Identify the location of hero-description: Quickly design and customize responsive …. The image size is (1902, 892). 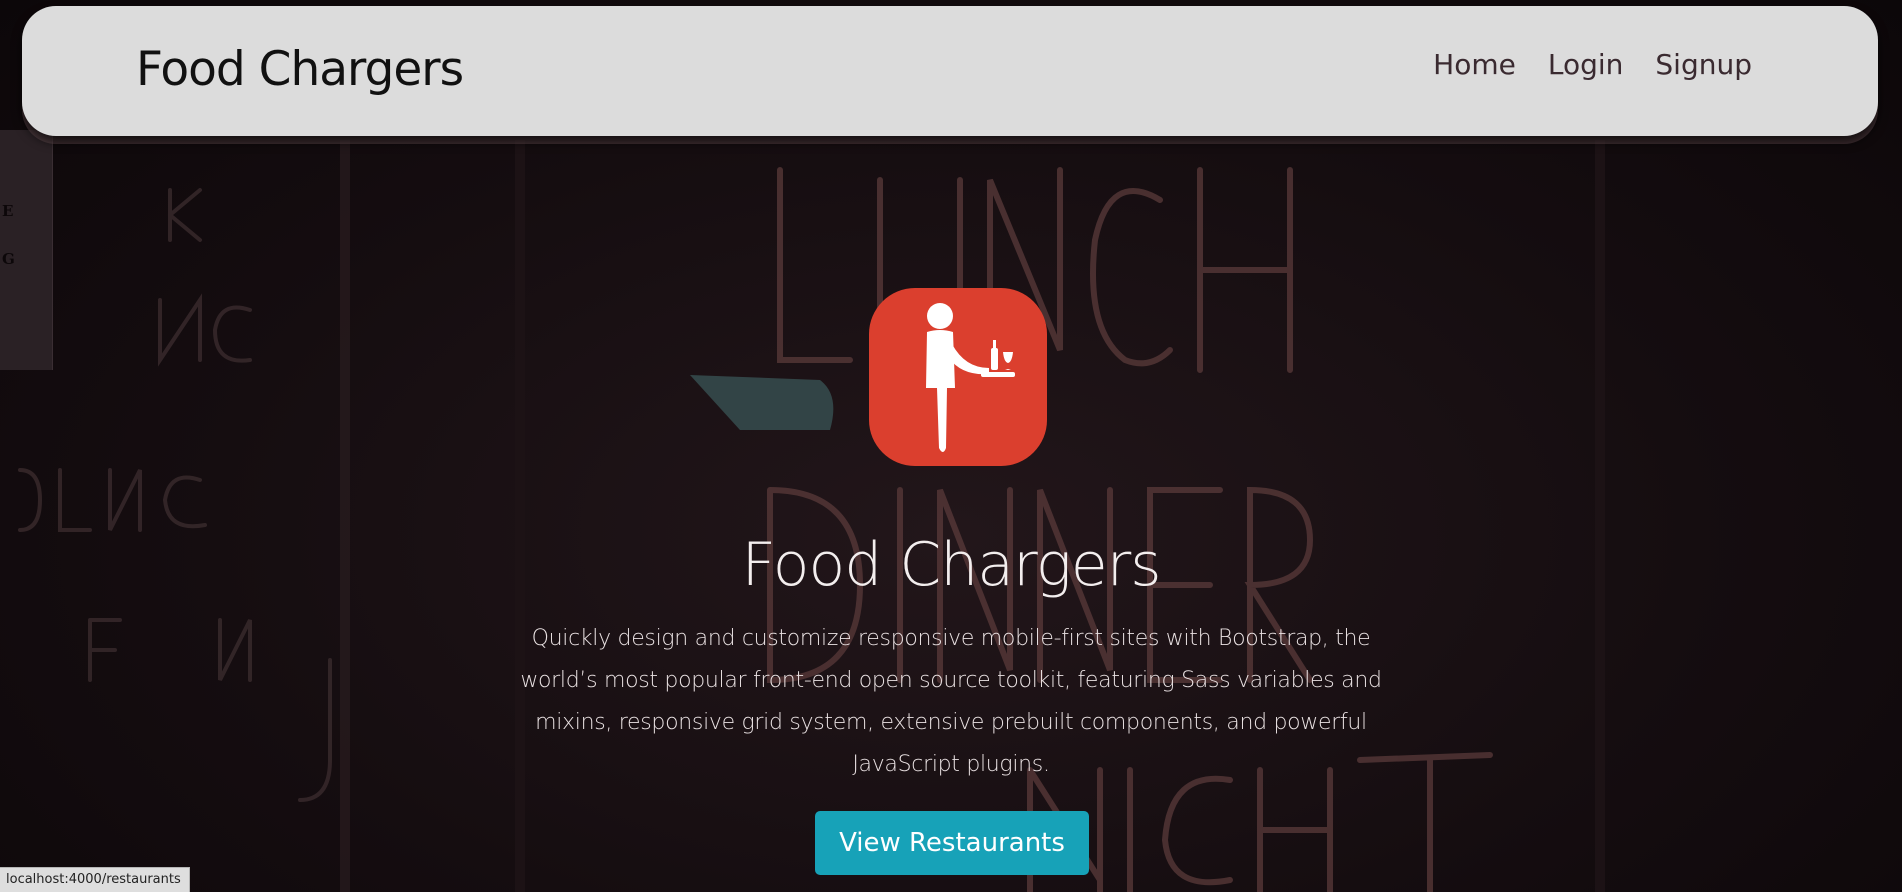
(951, 701).